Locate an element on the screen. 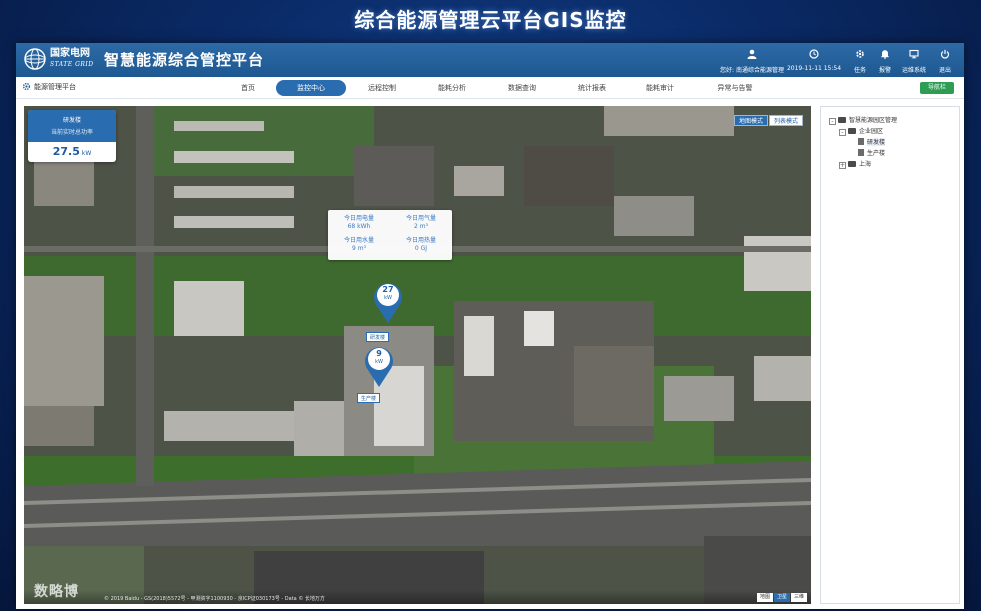 The image size is (981, 611). ops-system-button: 运维系统 is located at coordinates (914, 61).